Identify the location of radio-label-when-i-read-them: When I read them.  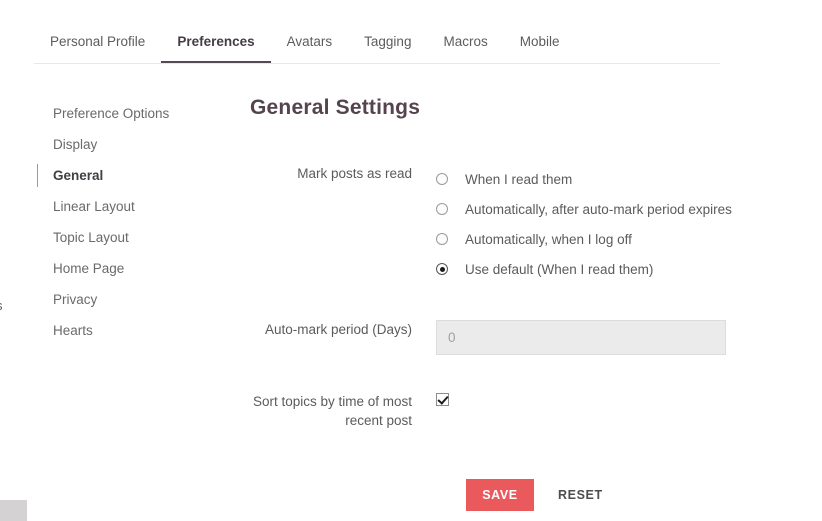
(518, 179).